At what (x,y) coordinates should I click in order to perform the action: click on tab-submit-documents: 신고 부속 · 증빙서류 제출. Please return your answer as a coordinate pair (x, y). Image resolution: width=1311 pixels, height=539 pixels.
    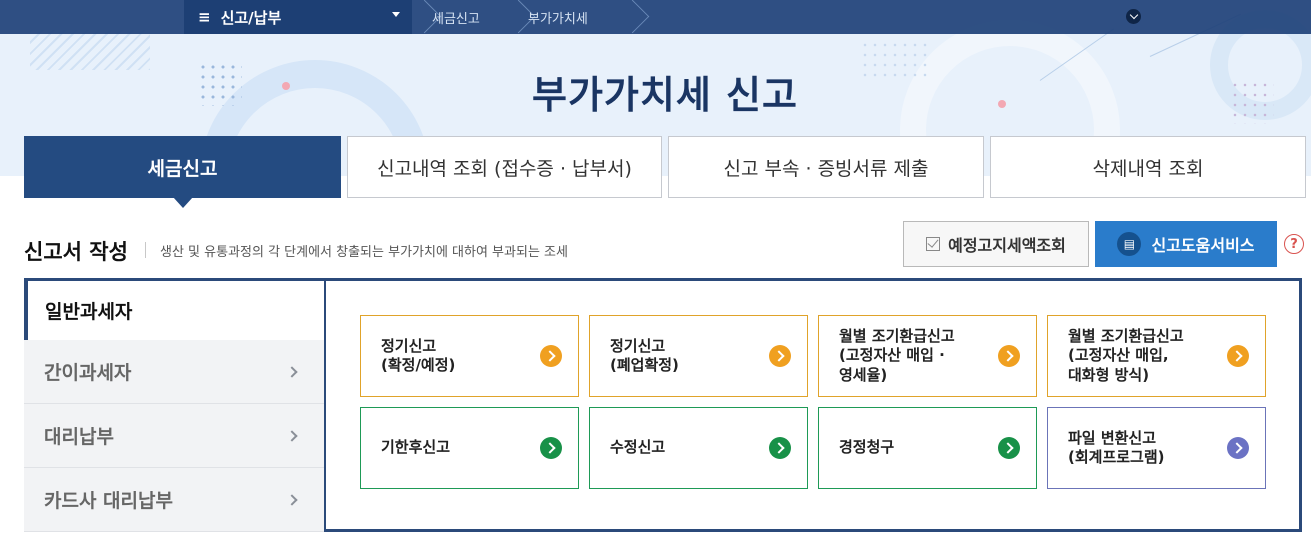
    Looking at the image, I should click on (826, 167).